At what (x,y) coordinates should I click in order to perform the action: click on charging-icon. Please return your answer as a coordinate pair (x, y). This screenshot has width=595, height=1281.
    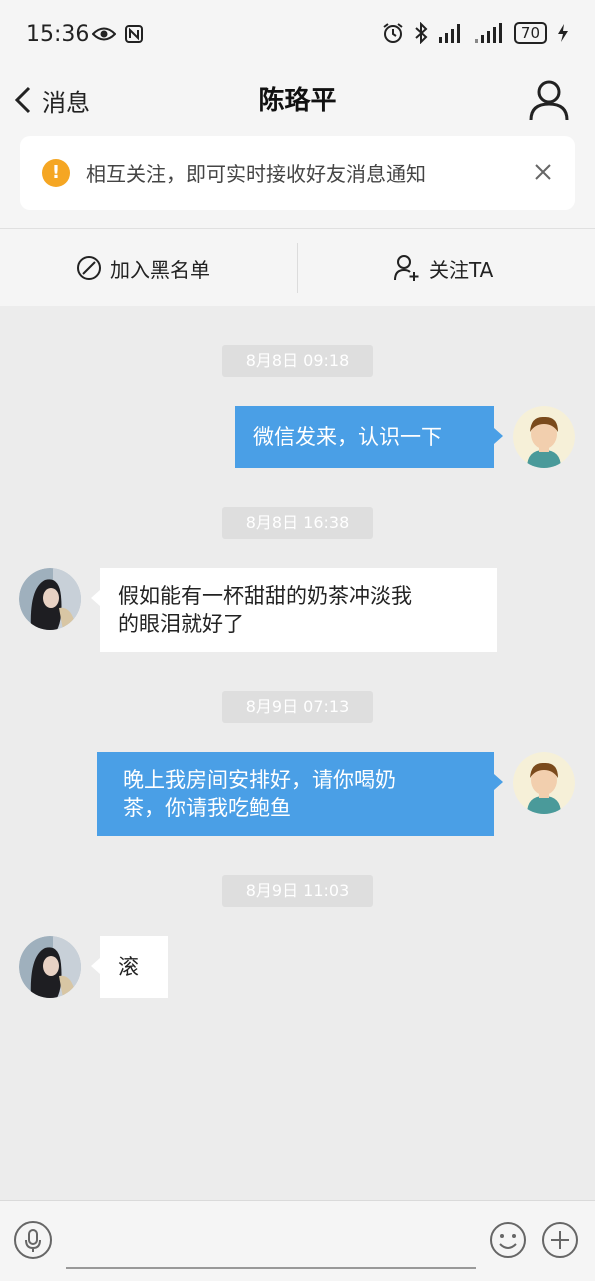
    Looking at the image, I should click on (563, 33).